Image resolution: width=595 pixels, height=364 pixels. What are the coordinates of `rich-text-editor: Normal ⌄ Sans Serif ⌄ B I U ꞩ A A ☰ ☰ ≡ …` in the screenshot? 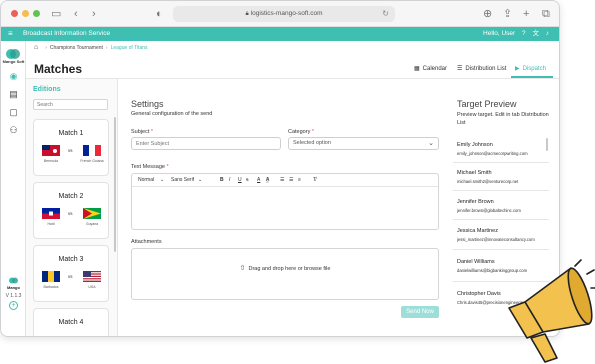 It's located at (285, 201).